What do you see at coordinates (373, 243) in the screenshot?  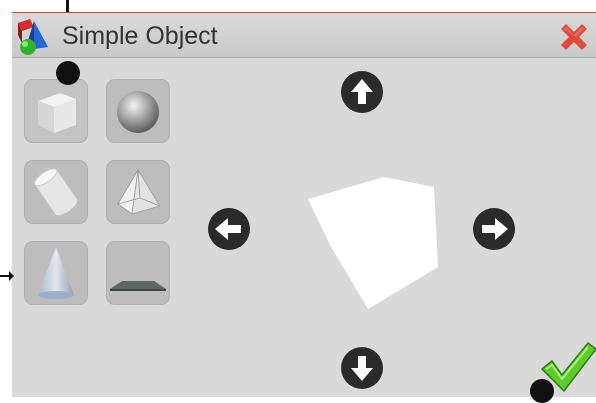 I see `object-preview-cube` at bounding box center [373, 243].